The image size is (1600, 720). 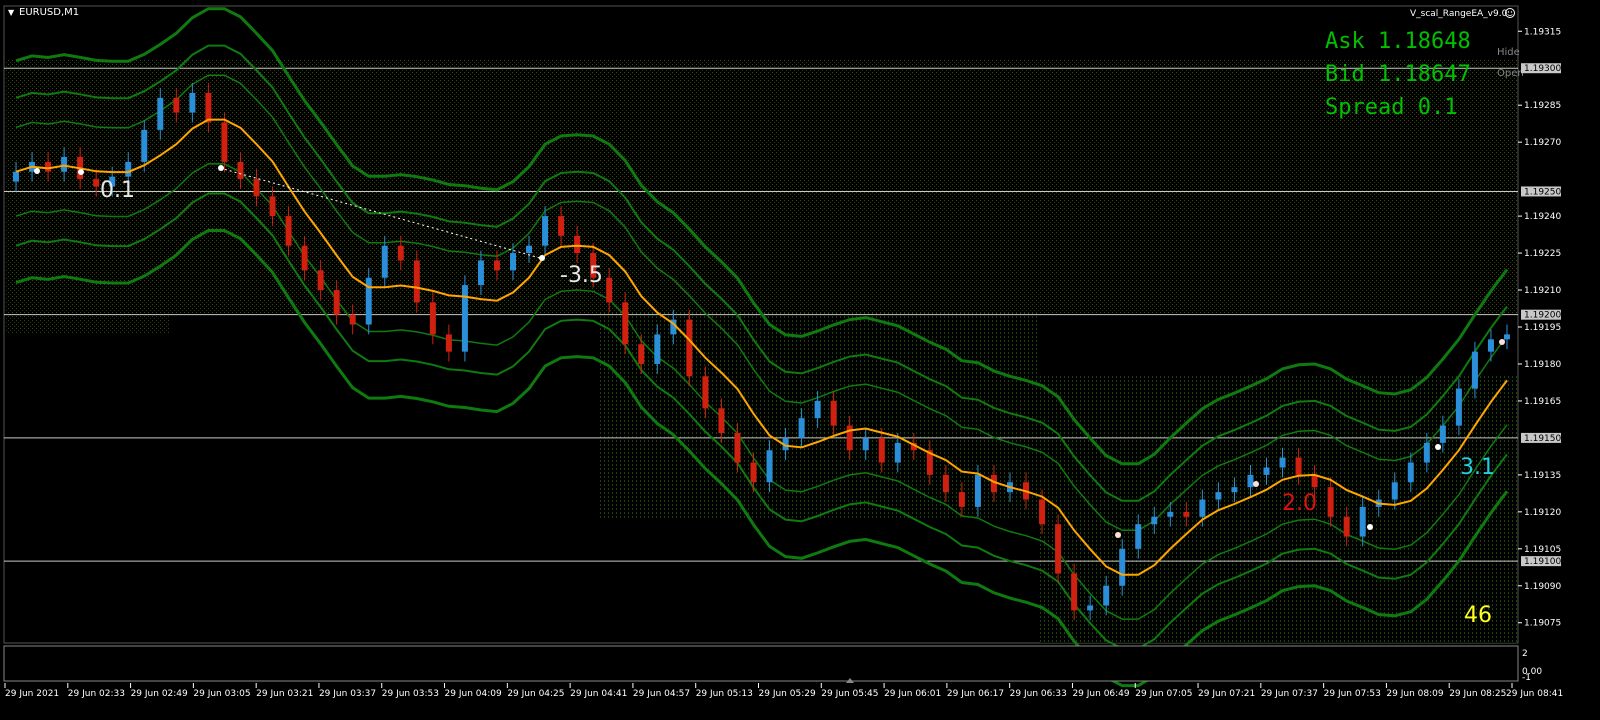 What do you see at coordinates (32, 694) in the screenshot?
I see `time-tick-label: 29 Jun 2021` at bounding box center [32, 694].